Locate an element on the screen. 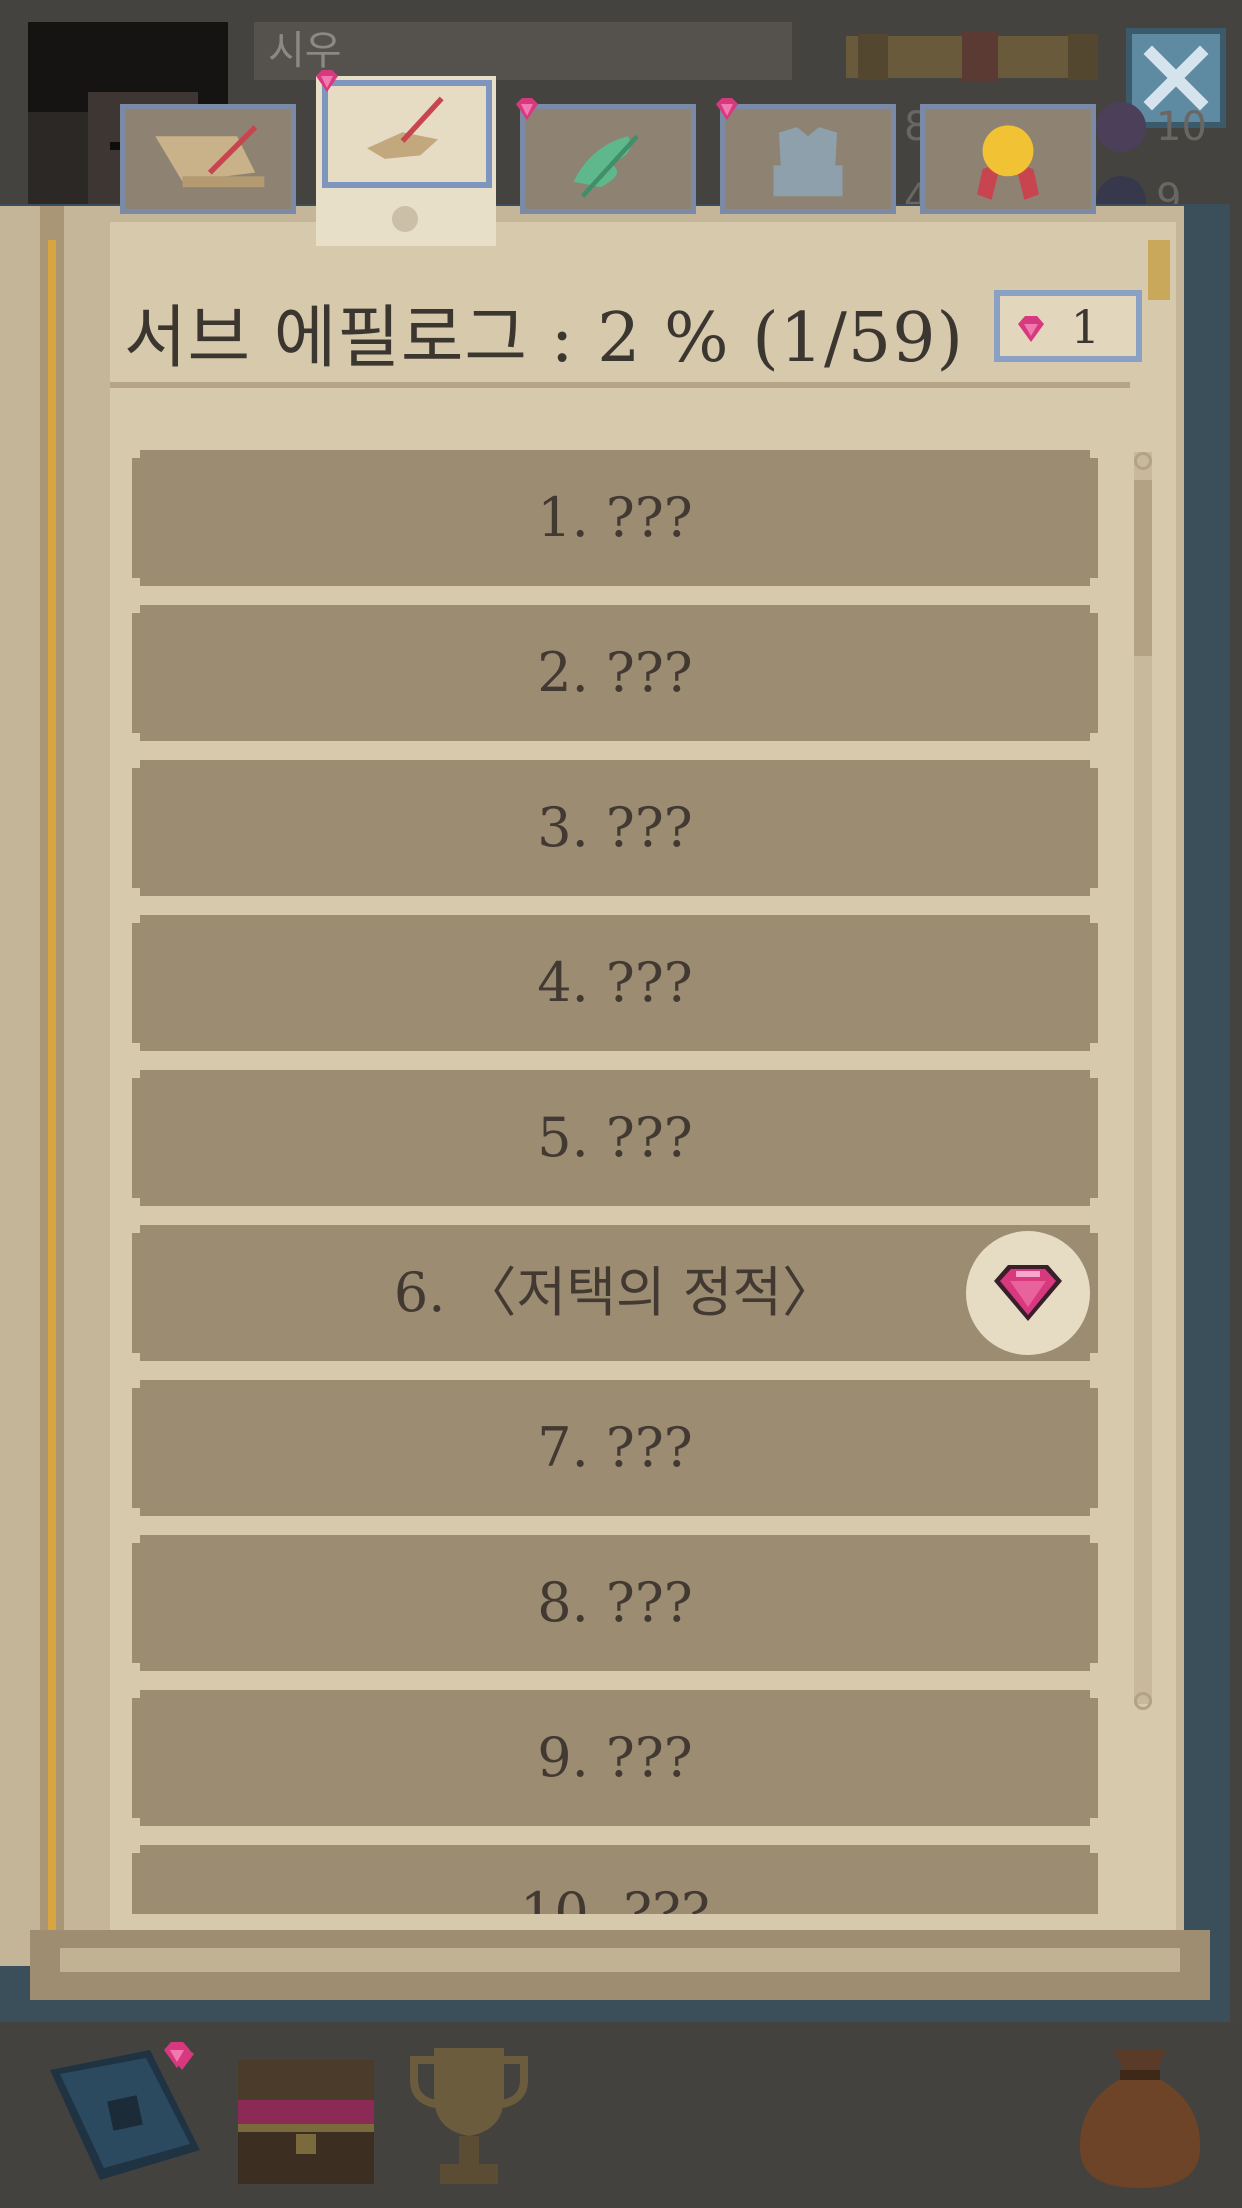 The height and width of the screenshot is (2208, 1242). list-item-label: 1. ??? is located at coordinates (615, 517).